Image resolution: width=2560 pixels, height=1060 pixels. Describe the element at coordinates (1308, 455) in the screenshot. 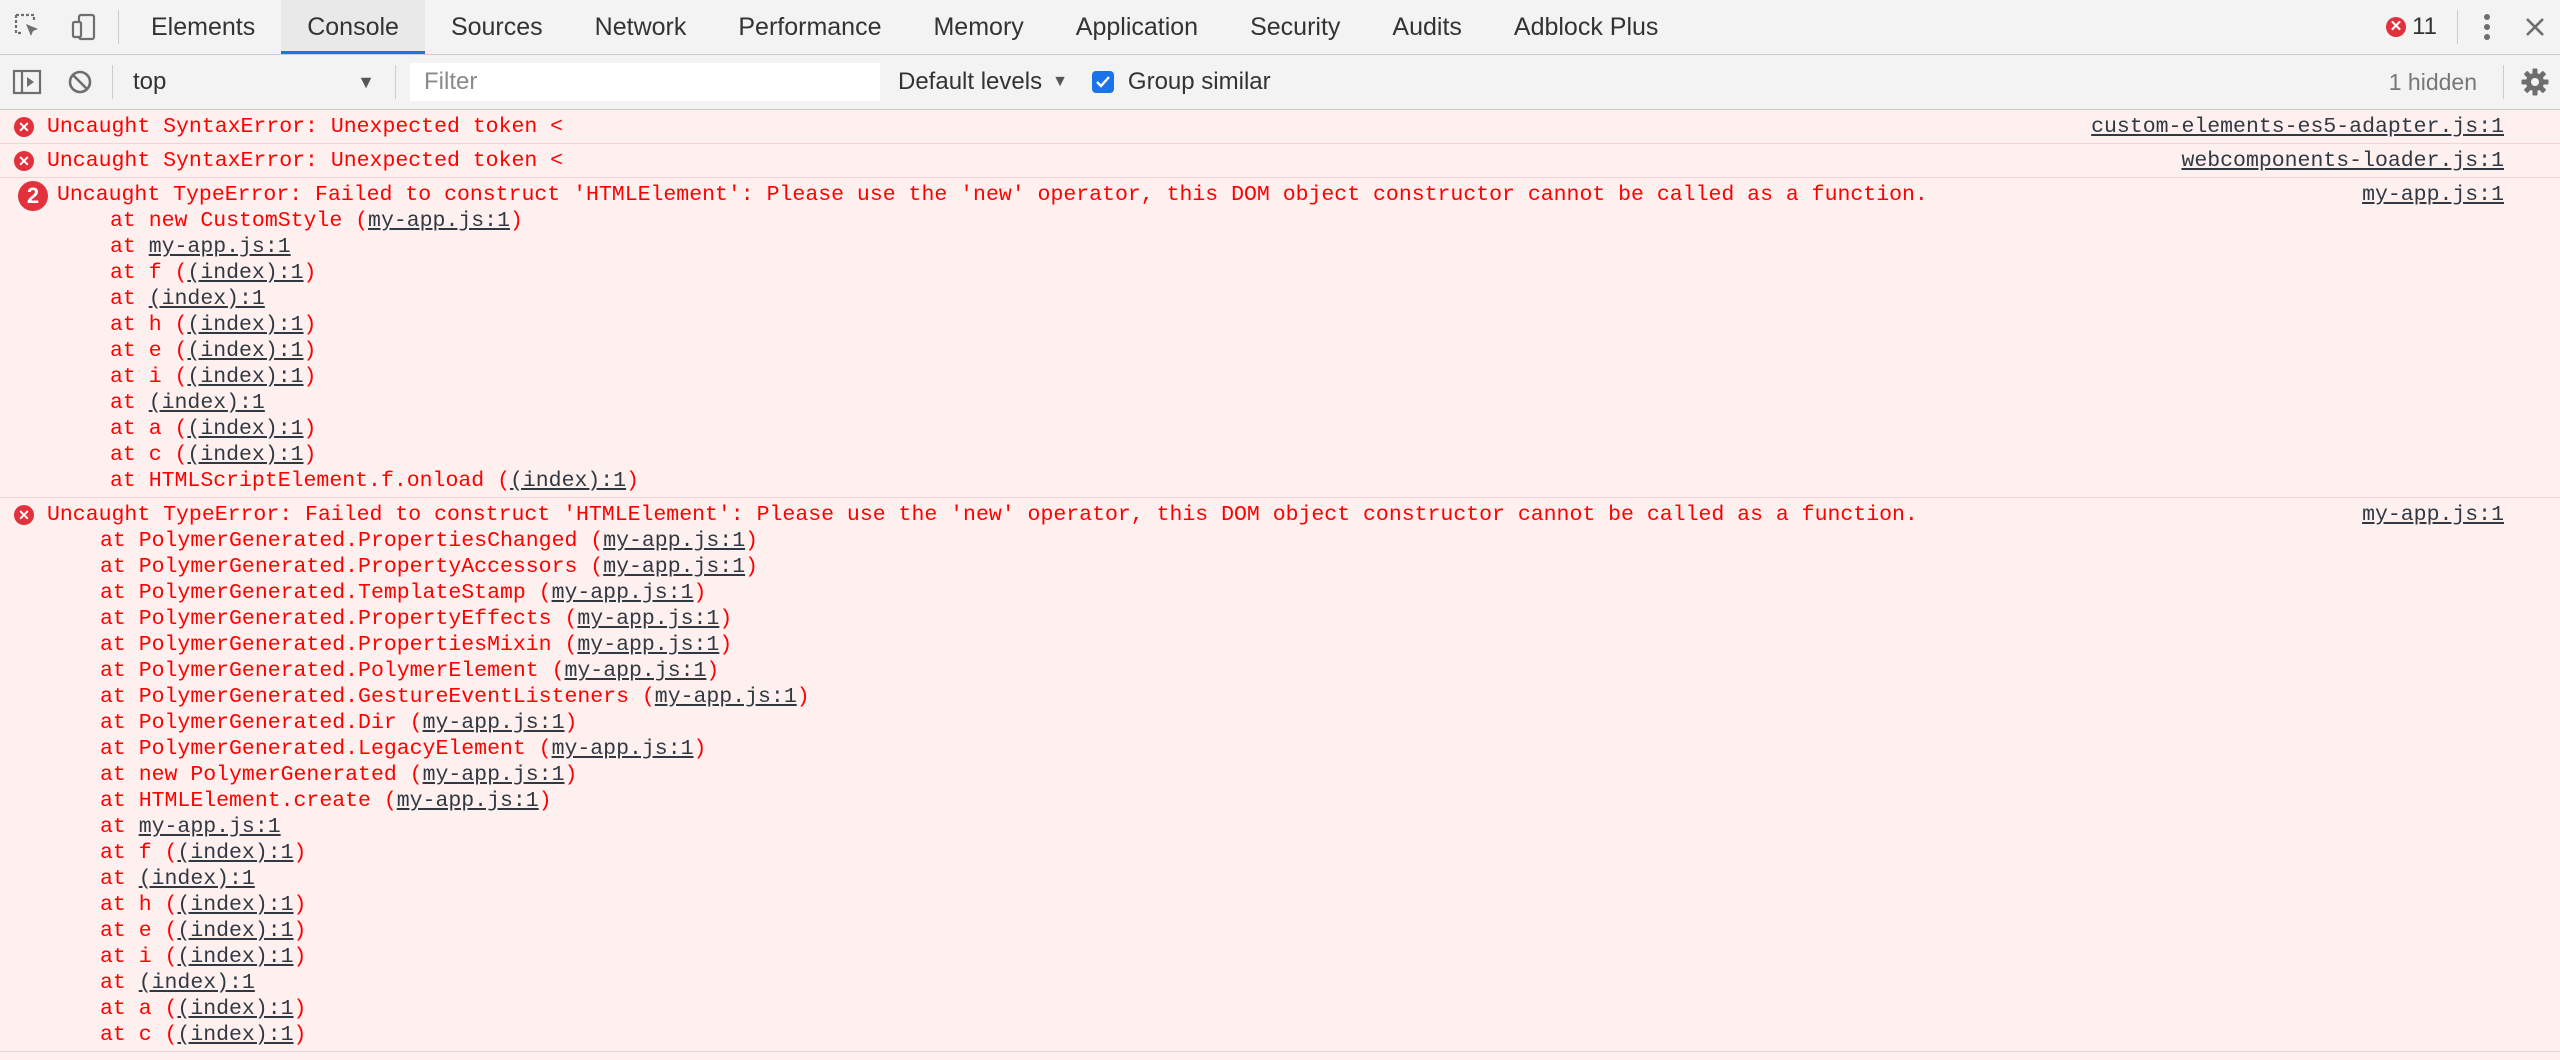

I see `stack-frame: at c ((index):1)` at that location.